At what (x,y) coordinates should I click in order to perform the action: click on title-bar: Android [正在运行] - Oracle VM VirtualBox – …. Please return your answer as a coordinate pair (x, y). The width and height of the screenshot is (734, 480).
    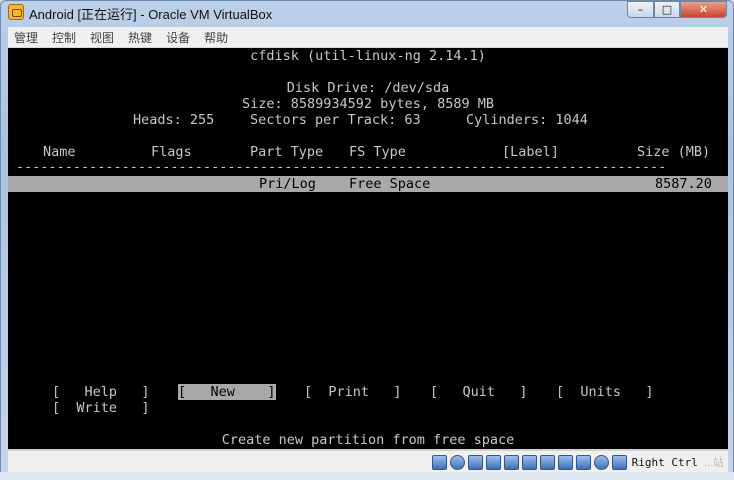
    Looking at the image, I should click on (367, 13).